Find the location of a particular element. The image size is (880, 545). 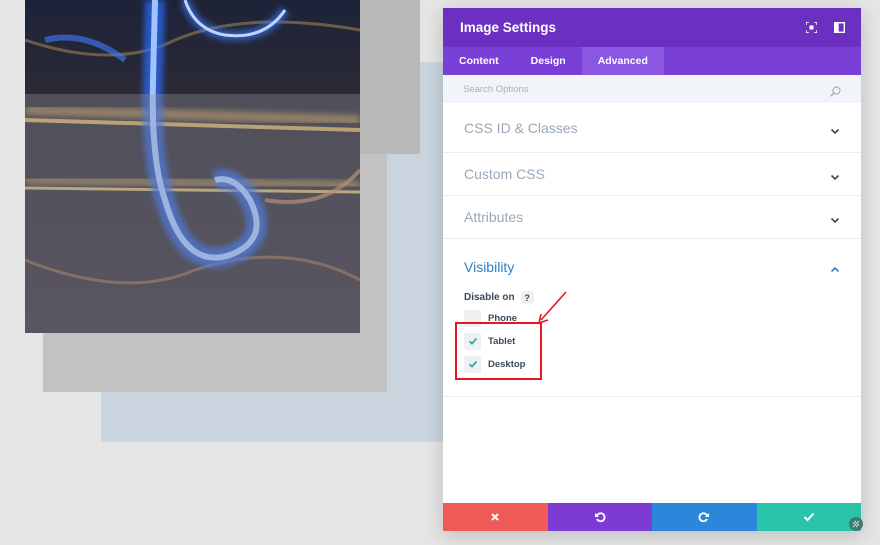

tab-content: Content is located at coordinates (479, 61).